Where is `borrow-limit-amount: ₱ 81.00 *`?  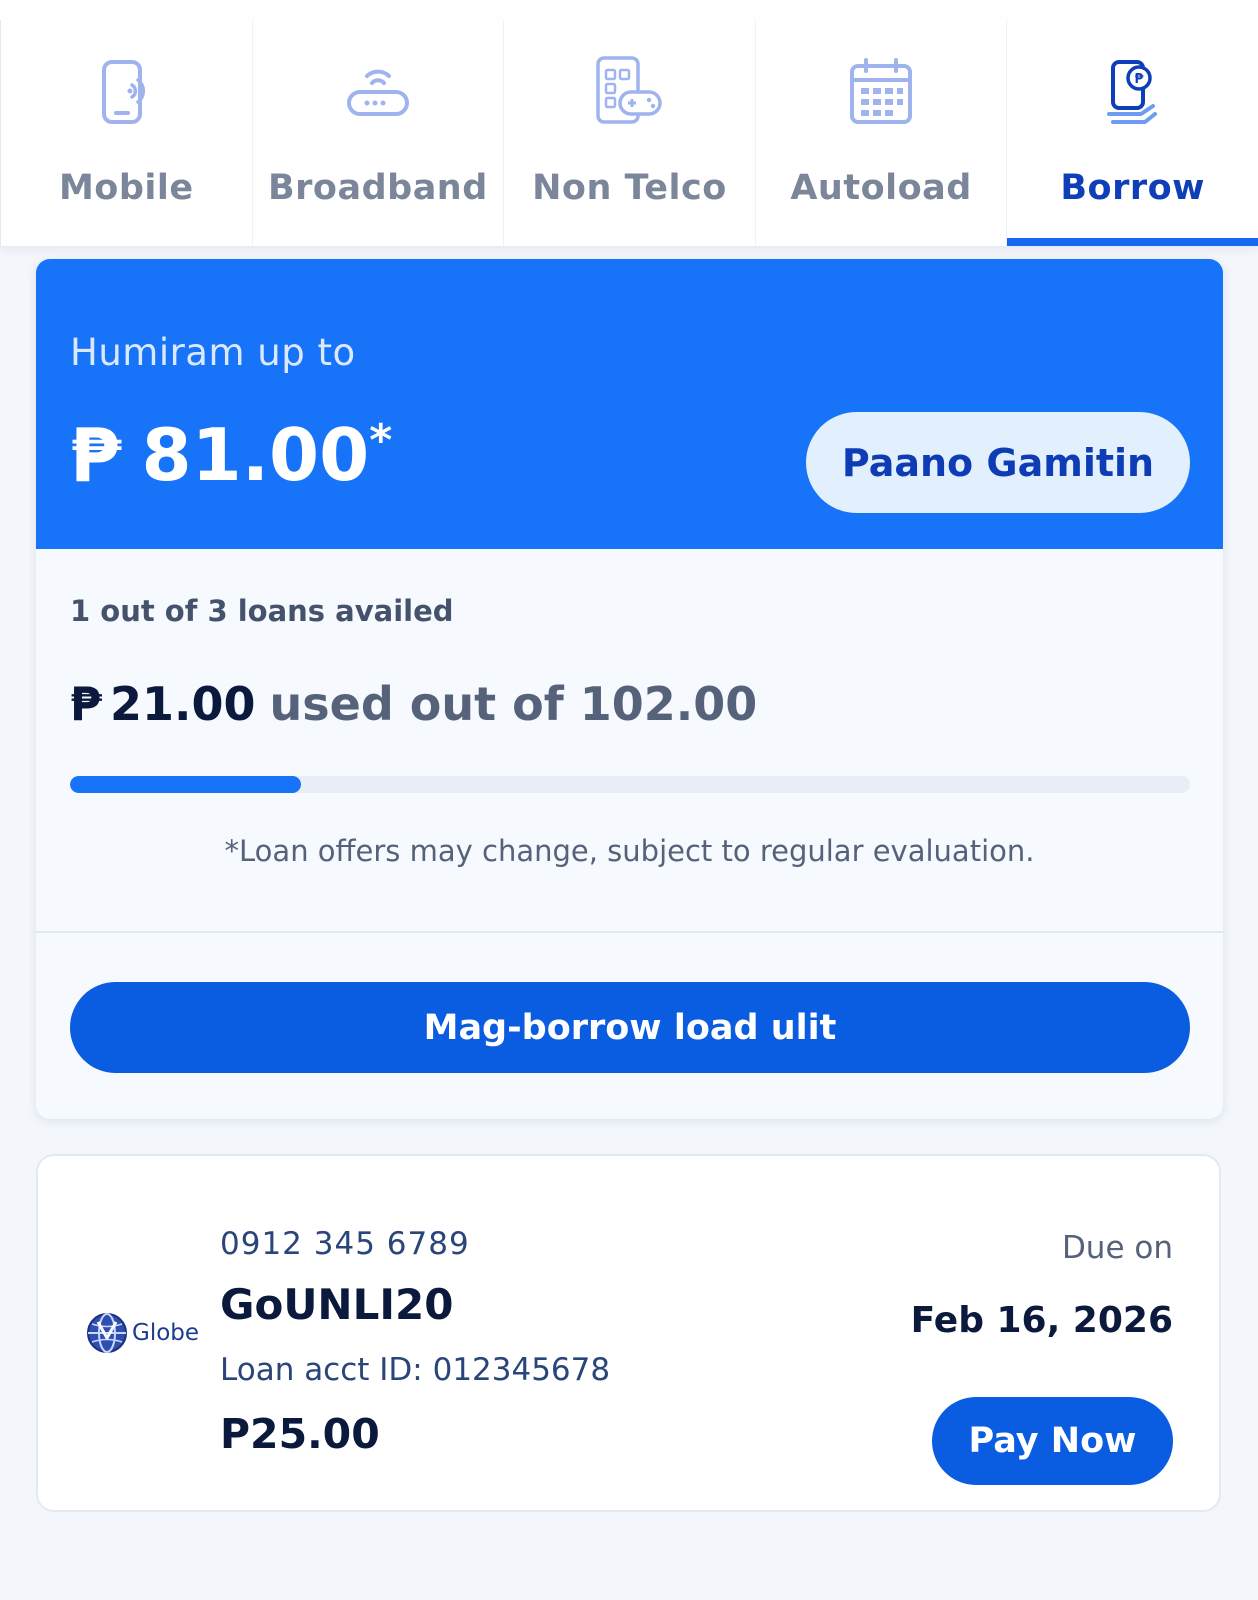
borrow-limit-amount: ₱ 81.00 * is located at coordinates (231, 456).